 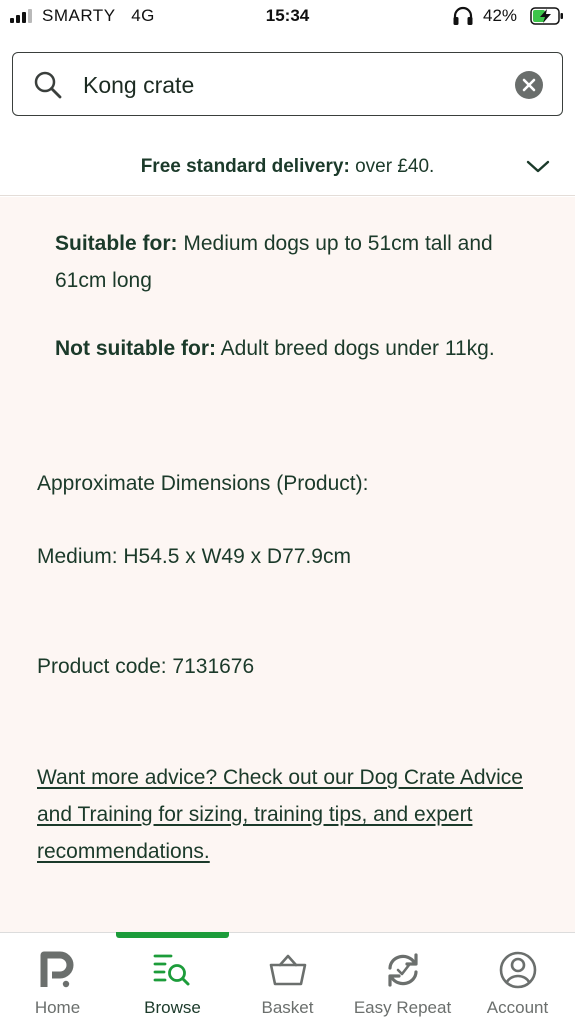 I want to click on status-bar: SMARTY 4G 15:34 42%, so click(x=287, y=17).